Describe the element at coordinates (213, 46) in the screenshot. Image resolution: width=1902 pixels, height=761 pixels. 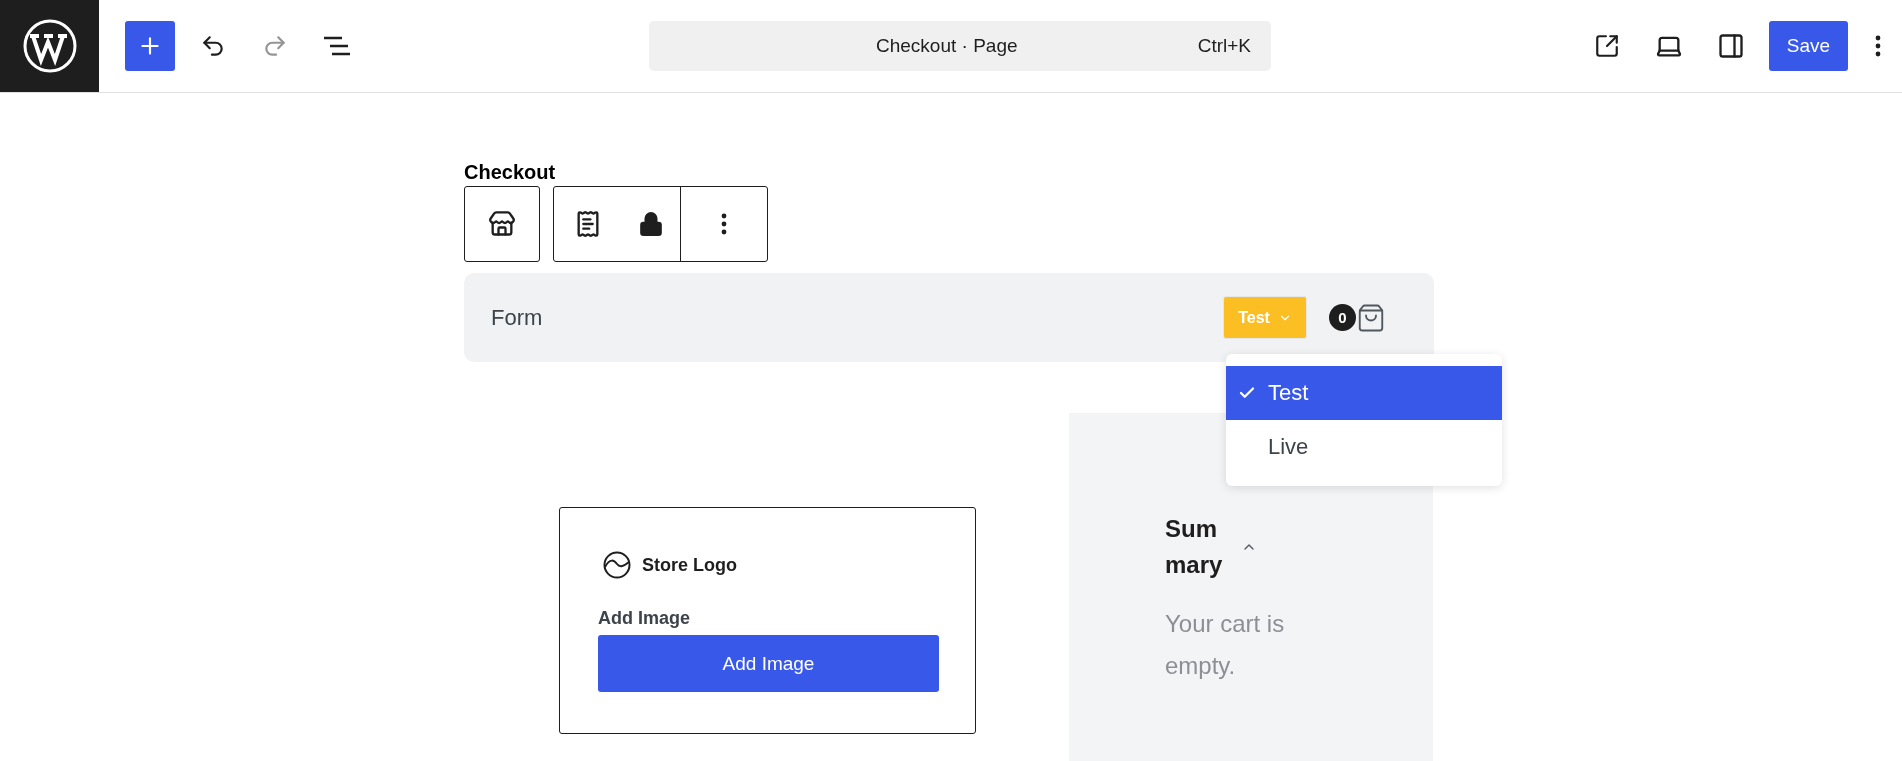
I see `undo-icon` at that location.